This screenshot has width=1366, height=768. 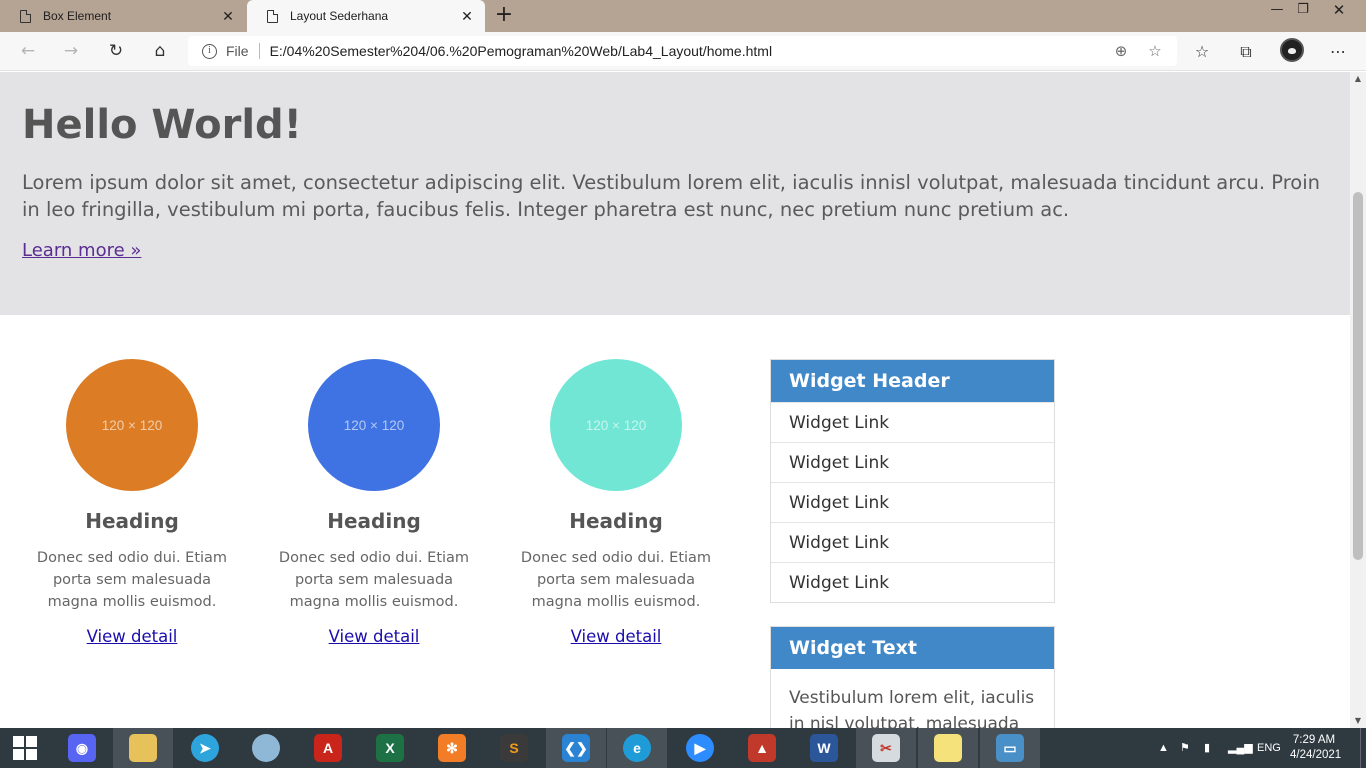 What do you see at coordinates (504, 15) in the screenshot?
I see `new-tab-button: +` at bounding box center [504, 15].